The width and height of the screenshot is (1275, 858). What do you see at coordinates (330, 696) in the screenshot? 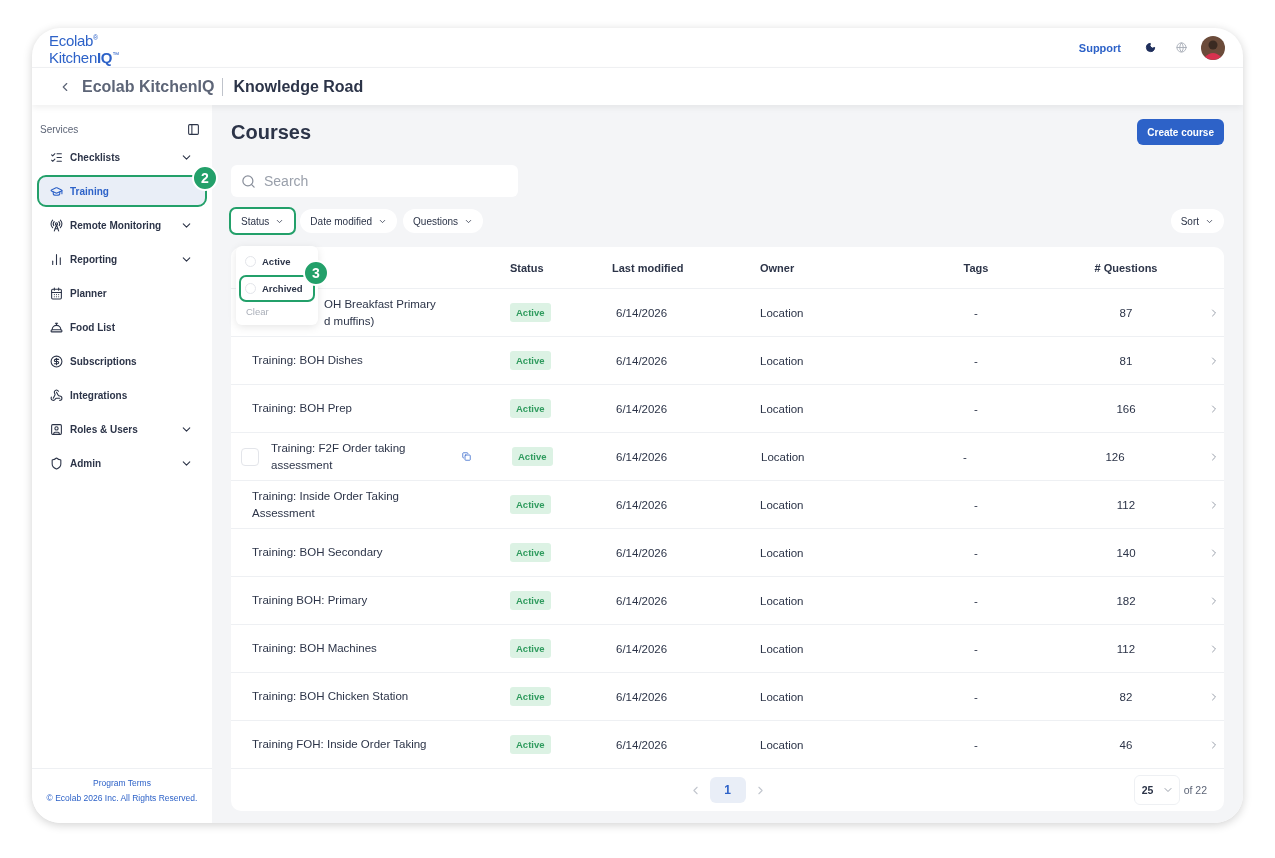
I see `course-name: Training: BOH Chicken Station` at bounding box center [330, 696].